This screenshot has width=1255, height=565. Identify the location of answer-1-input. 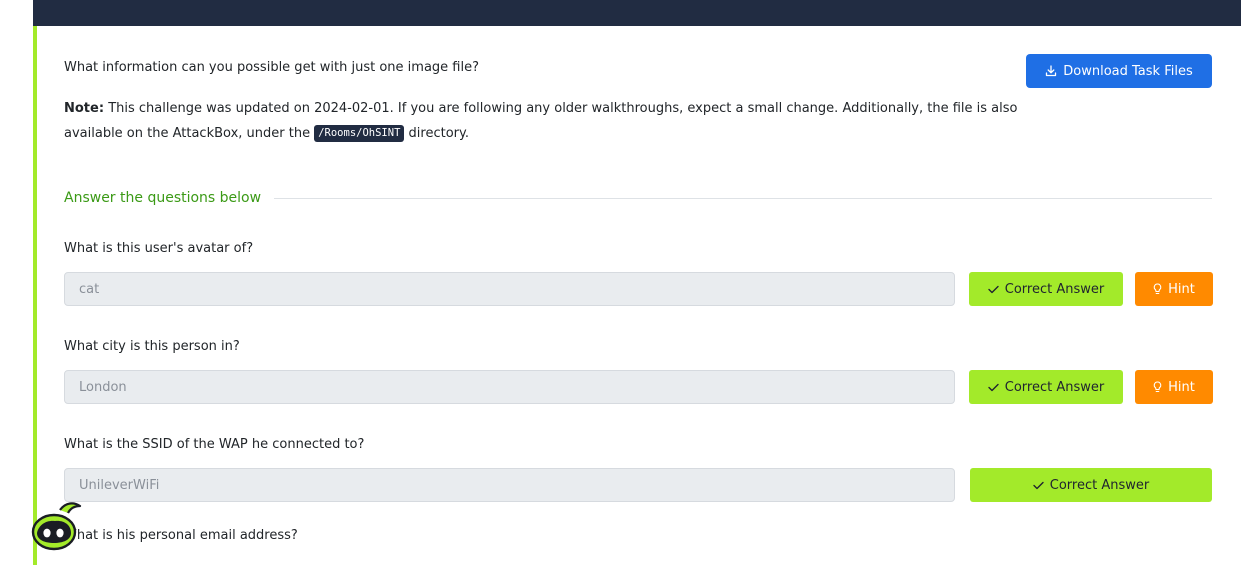
(509, 289).